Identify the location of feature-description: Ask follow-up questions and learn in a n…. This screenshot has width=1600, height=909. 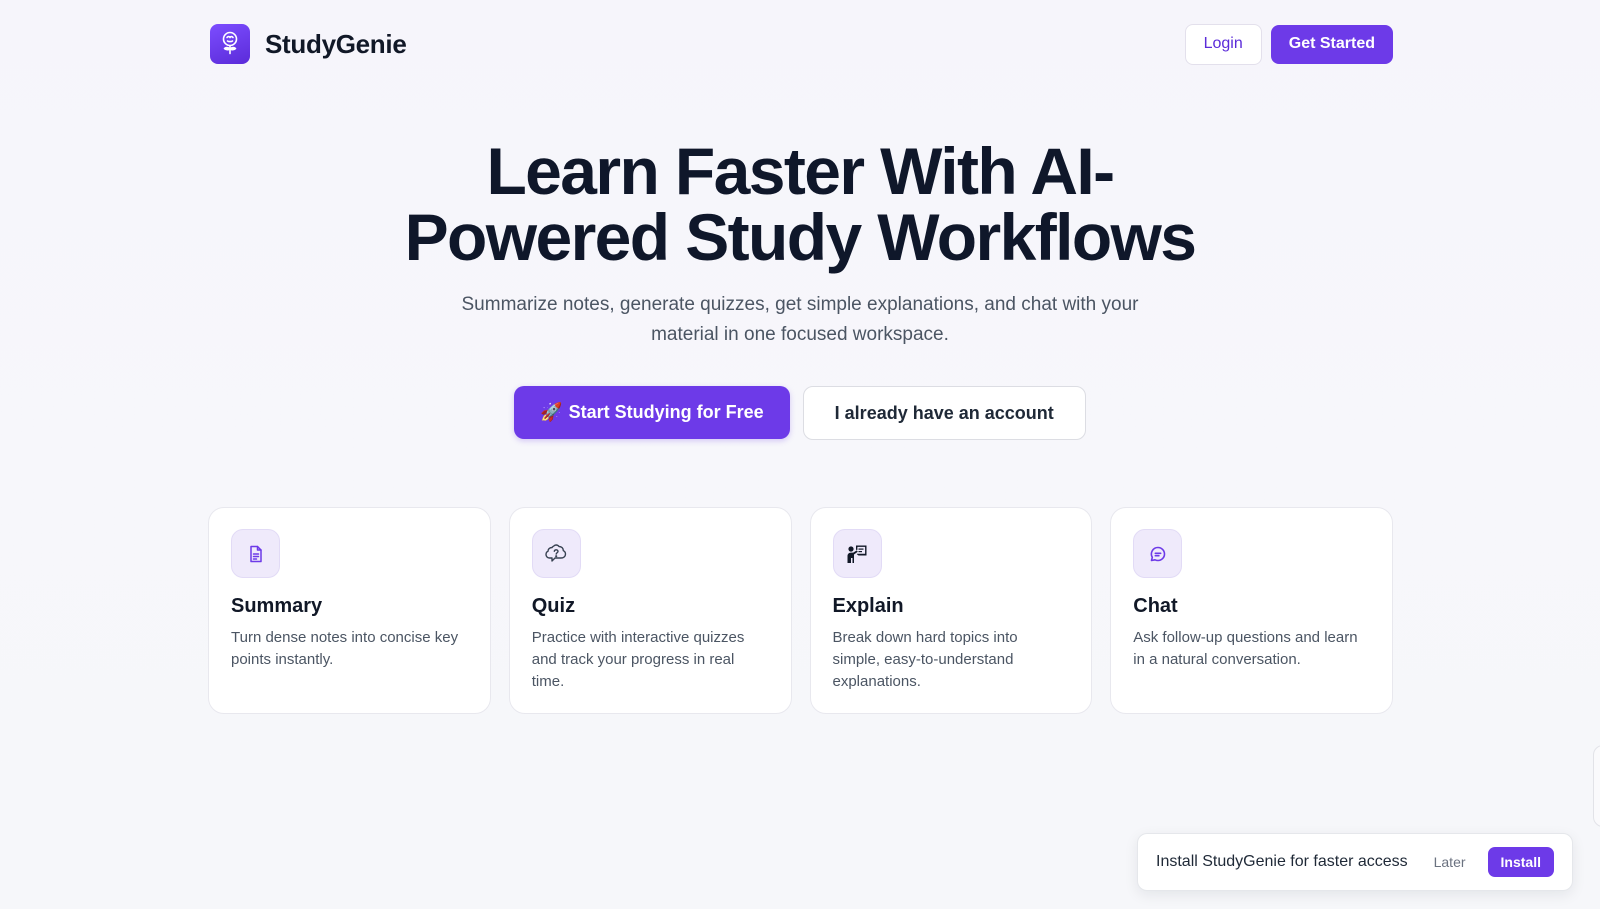
(1245, 648).